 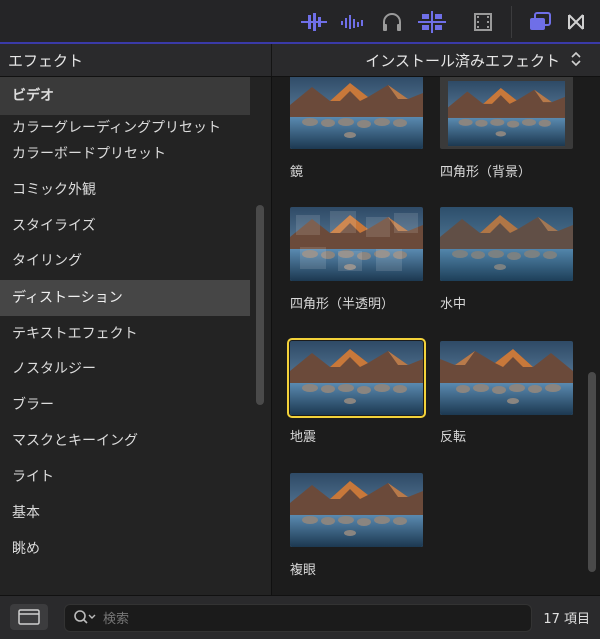 I want to click on effect-thumbnail-earthquake, so click(x=356, y=378).